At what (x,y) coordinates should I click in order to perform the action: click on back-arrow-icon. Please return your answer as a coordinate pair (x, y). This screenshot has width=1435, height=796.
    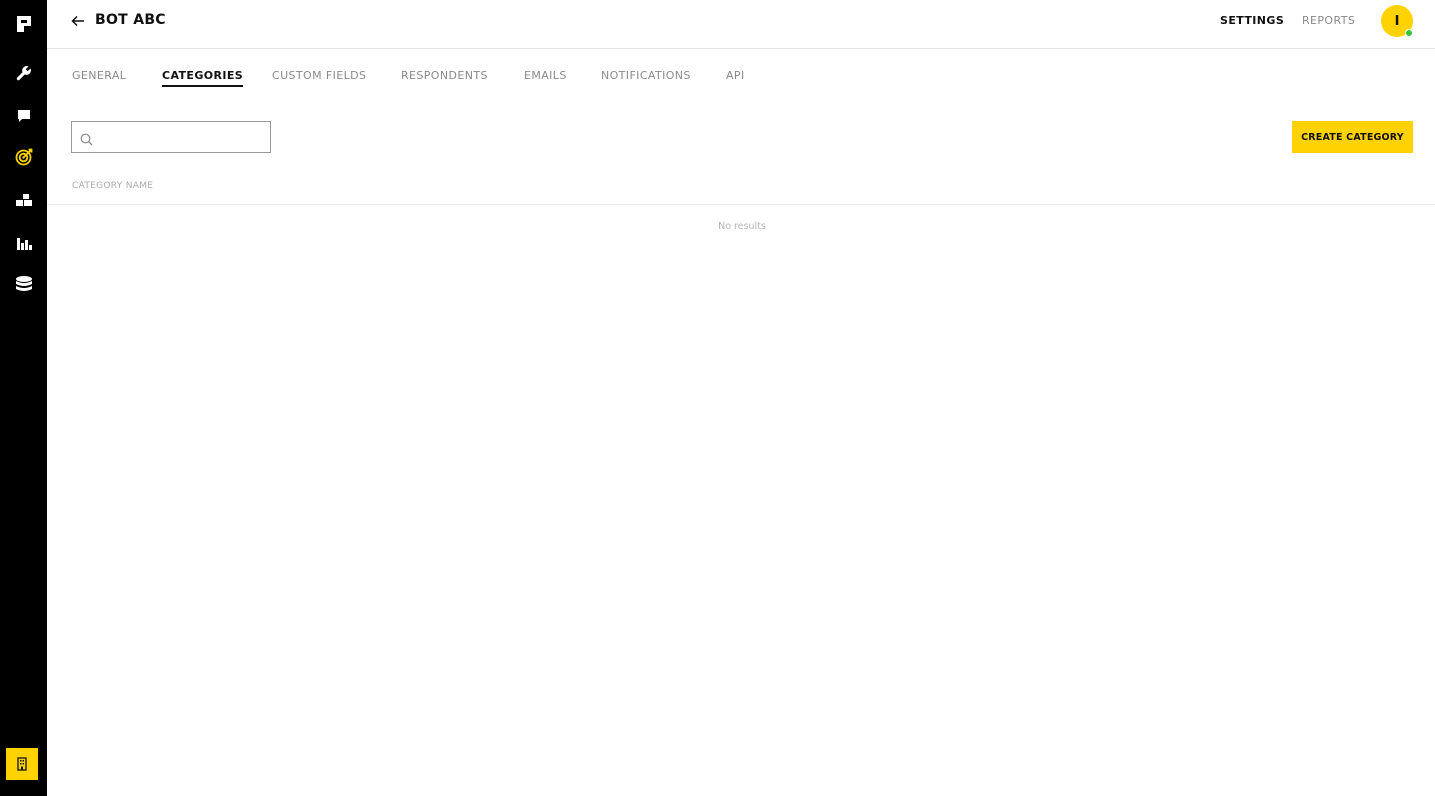
    Looking at the image, I should click on (78, 21).